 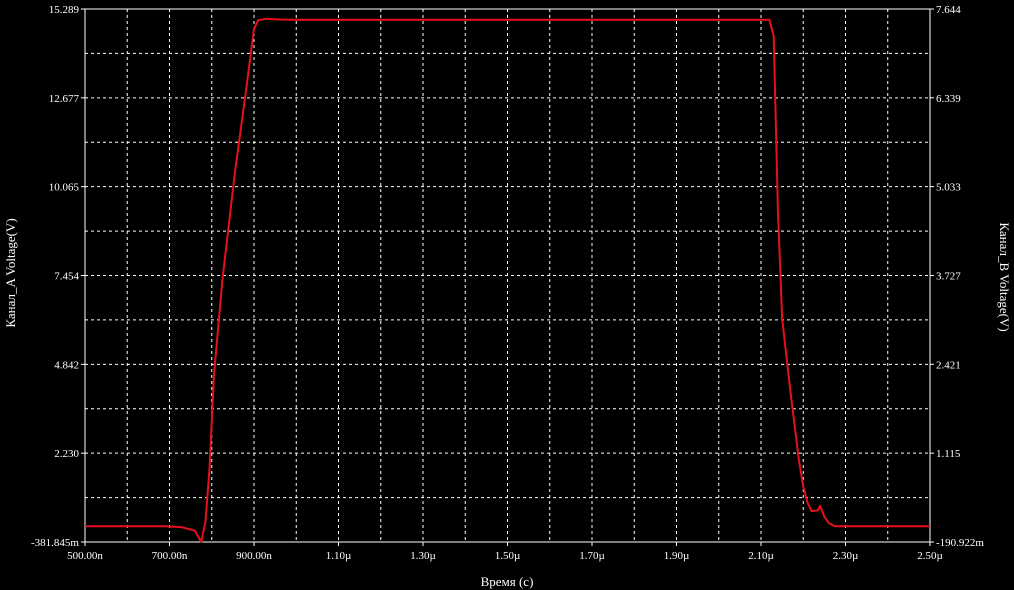 I want to click on x-tick-label: 1.50µ, so click(x=508, y=556).